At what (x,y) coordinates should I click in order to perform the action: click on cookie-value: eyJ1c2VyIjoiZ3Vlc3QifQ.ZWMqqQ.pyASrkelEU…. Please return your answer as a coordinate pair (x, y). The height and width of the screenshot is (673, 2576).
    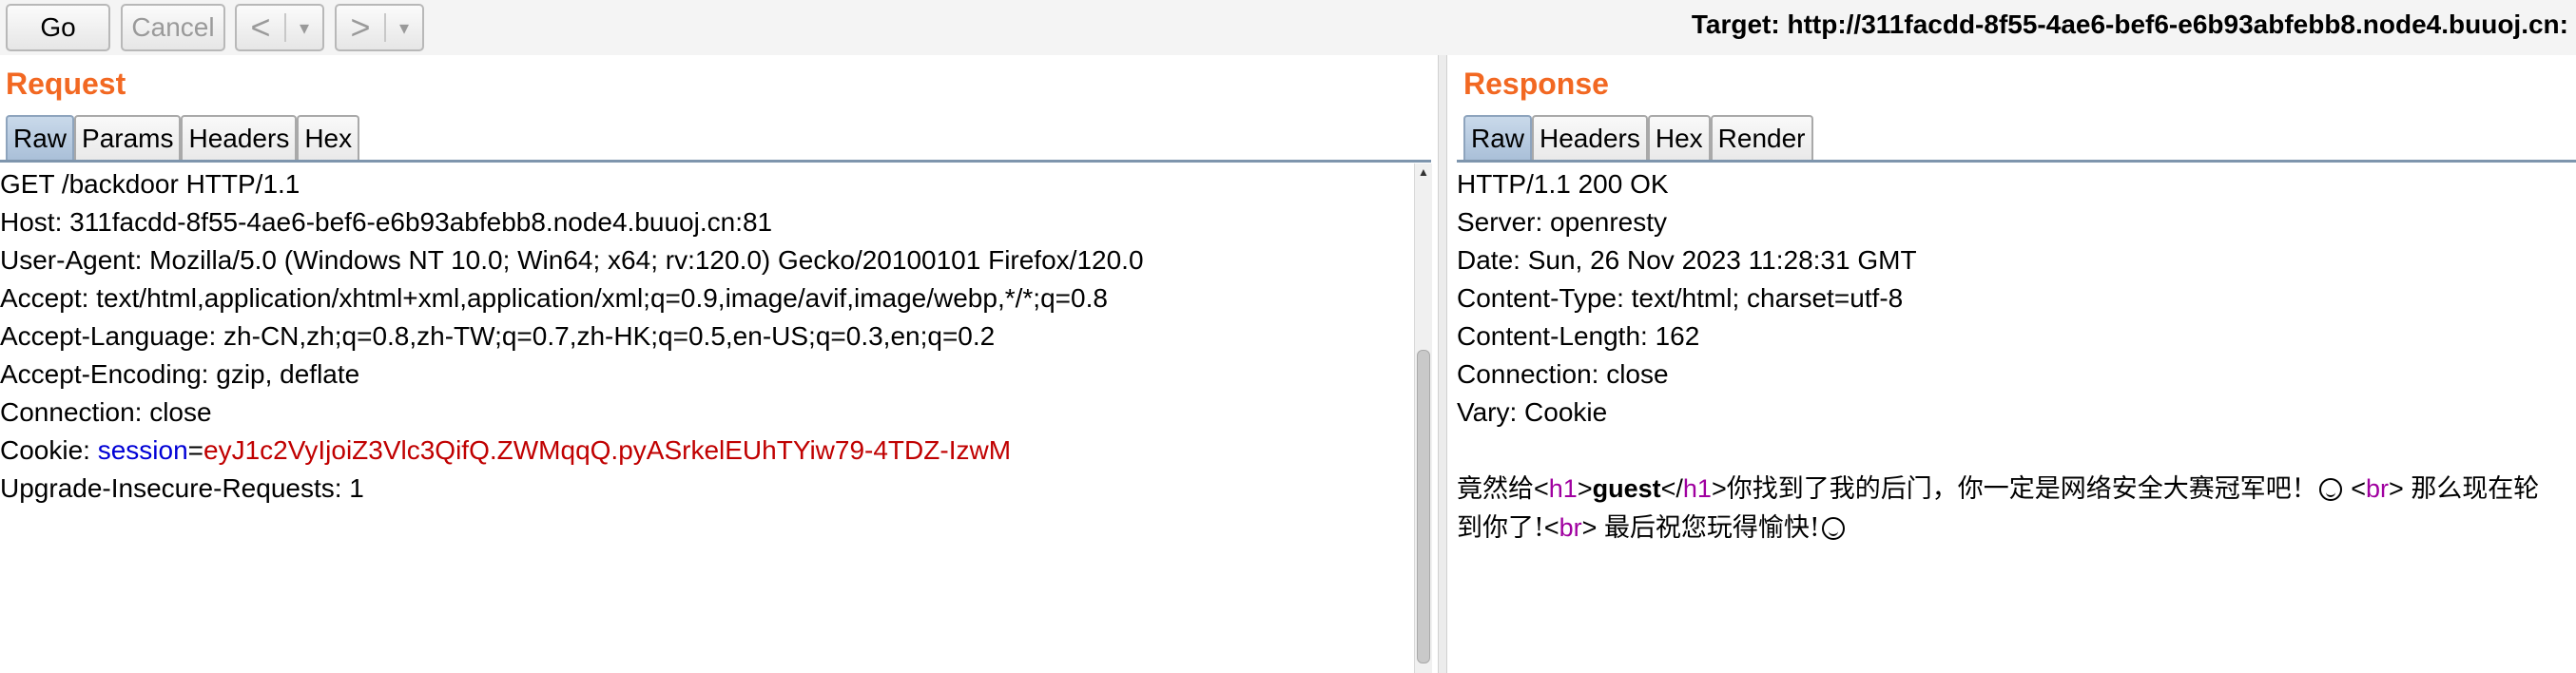
    Looking at the image, I should click on (607, 450).